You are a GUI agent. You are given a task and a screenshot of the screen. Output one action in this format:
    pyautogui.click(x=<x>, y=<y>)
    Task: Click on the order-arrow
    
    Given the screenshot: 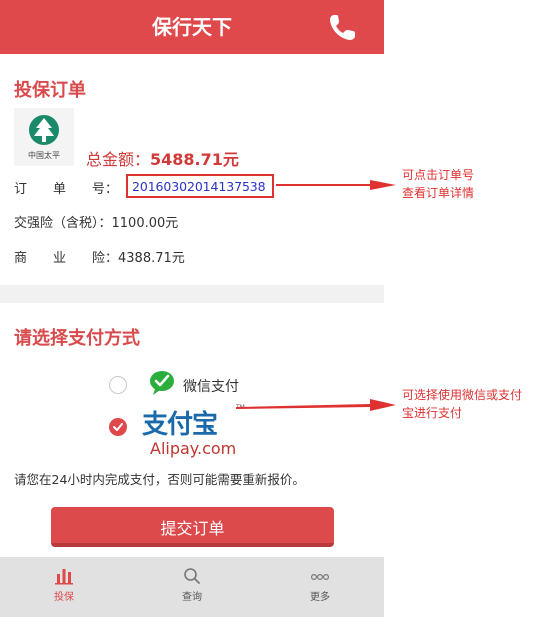 What is the action you would take?
    pyautogui.click(x=336, y=185)
    